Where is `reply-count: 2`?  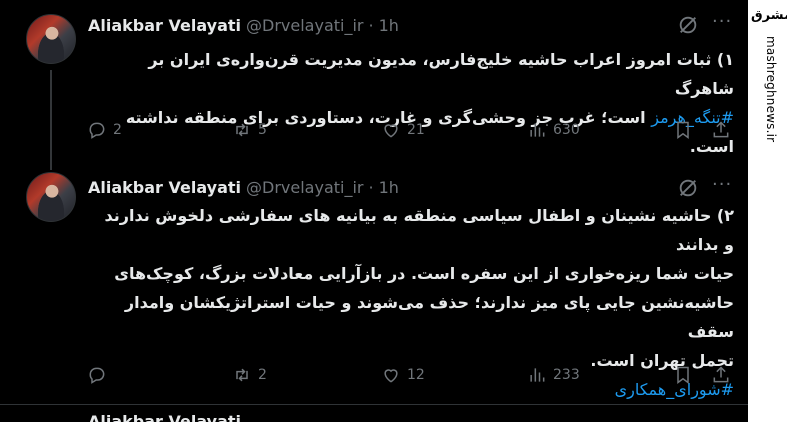
reply-count: 2 is located at coordinates (117, 130).